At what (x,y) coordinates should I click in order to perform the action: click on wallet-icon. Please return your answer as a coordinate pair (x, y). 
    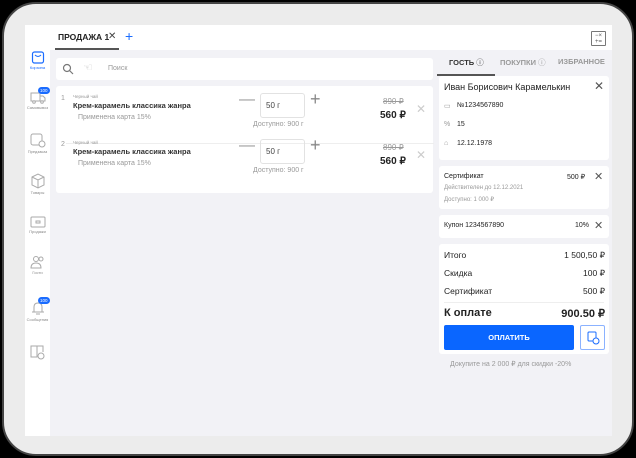
    Looking at the image, I should click on (37, 222).